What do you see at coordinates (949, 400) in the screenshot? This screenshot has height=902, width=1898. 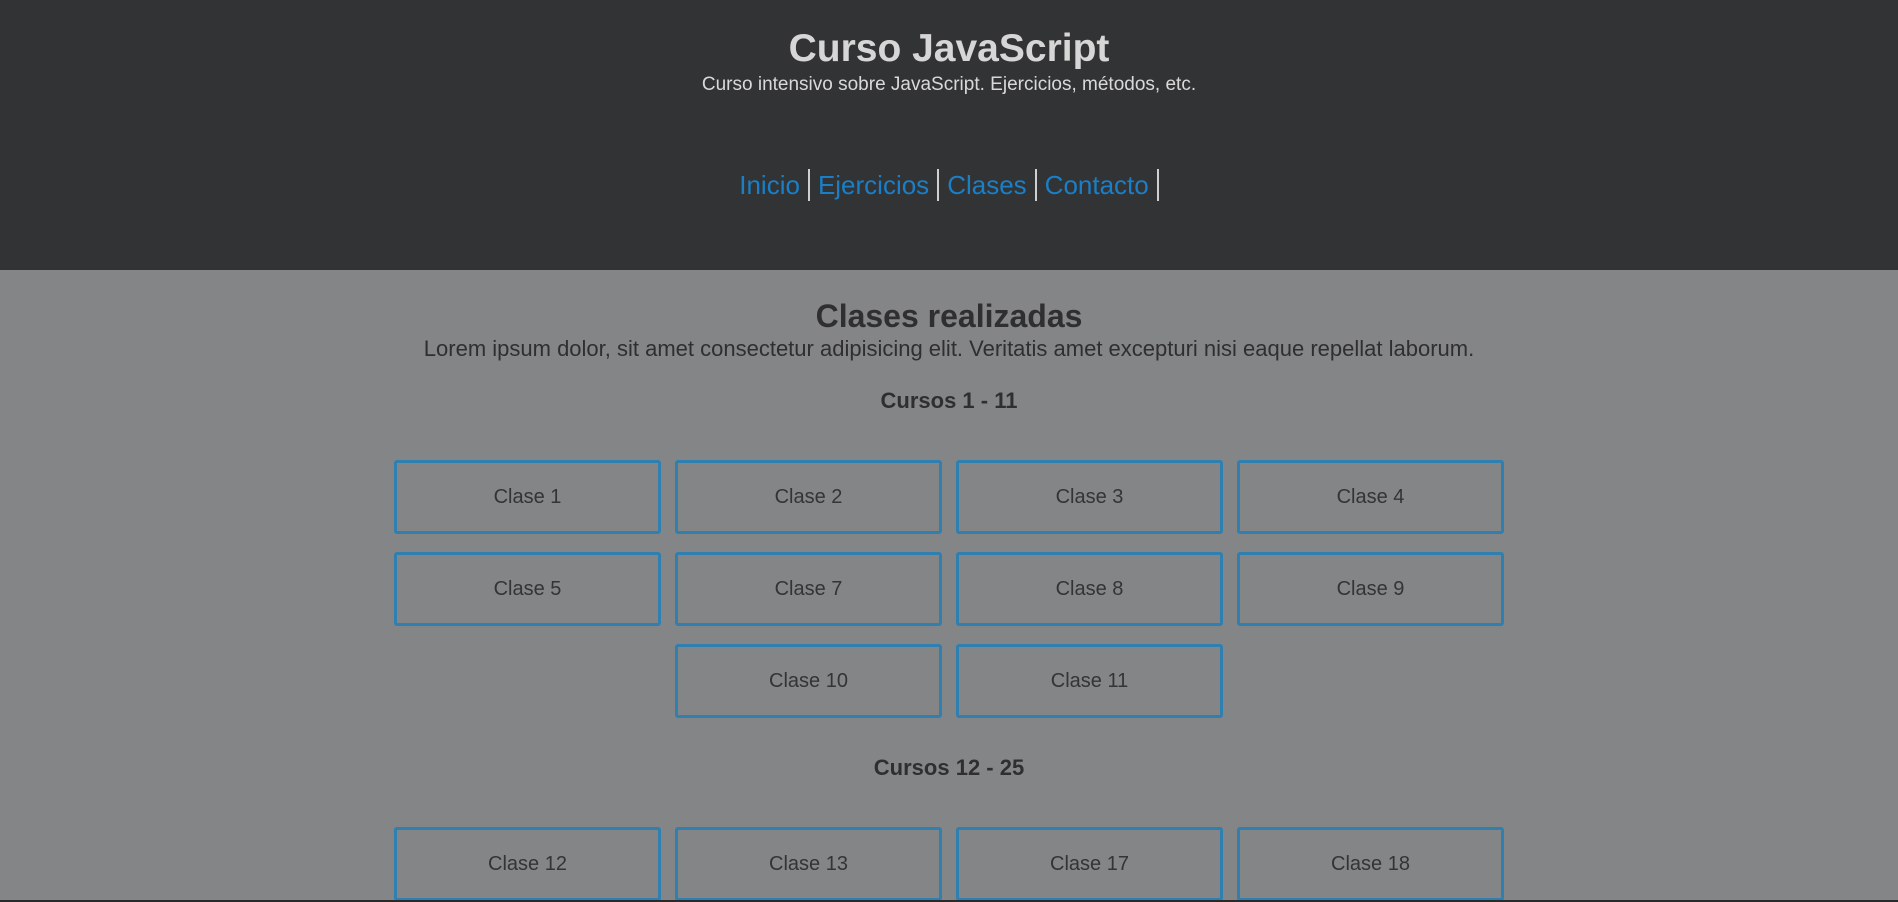 I see `group-title-1: Cursos 1 - 11` at bounding box center [949, 400].